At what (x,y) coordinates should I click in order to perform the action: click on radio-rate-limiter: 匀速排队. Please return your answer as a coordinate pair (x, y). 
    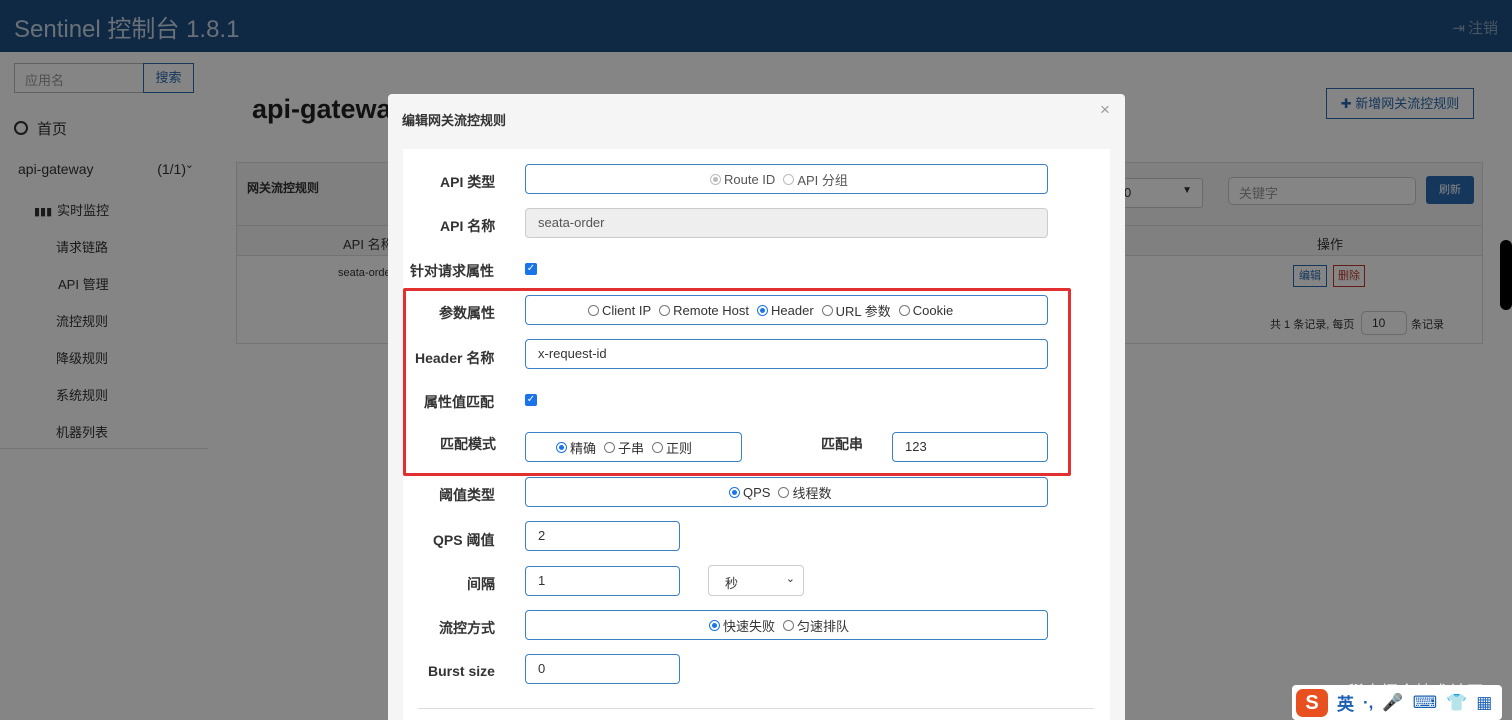
    Looking at the image, I should click on (816, 625).